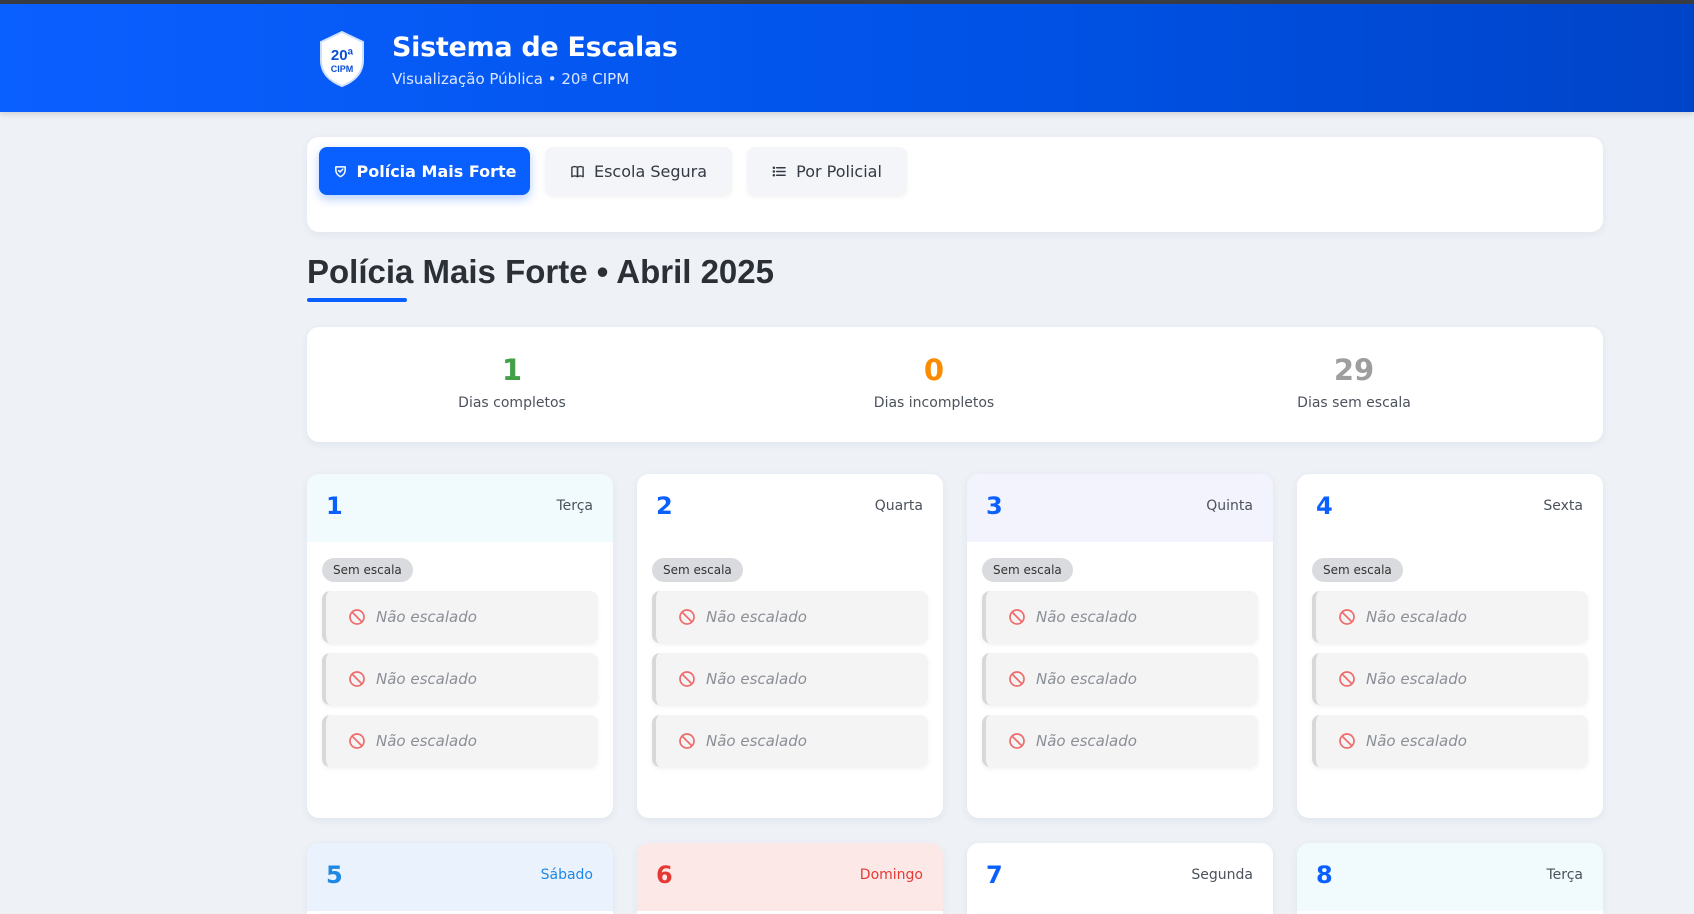 This screenshot has height=914, width=1694. What do you see at coordinates (511, 79) in the screenshot?
I see `app-subtitle: Visualização Pública • 20ª CIPM` at bounding box center [511, 79].